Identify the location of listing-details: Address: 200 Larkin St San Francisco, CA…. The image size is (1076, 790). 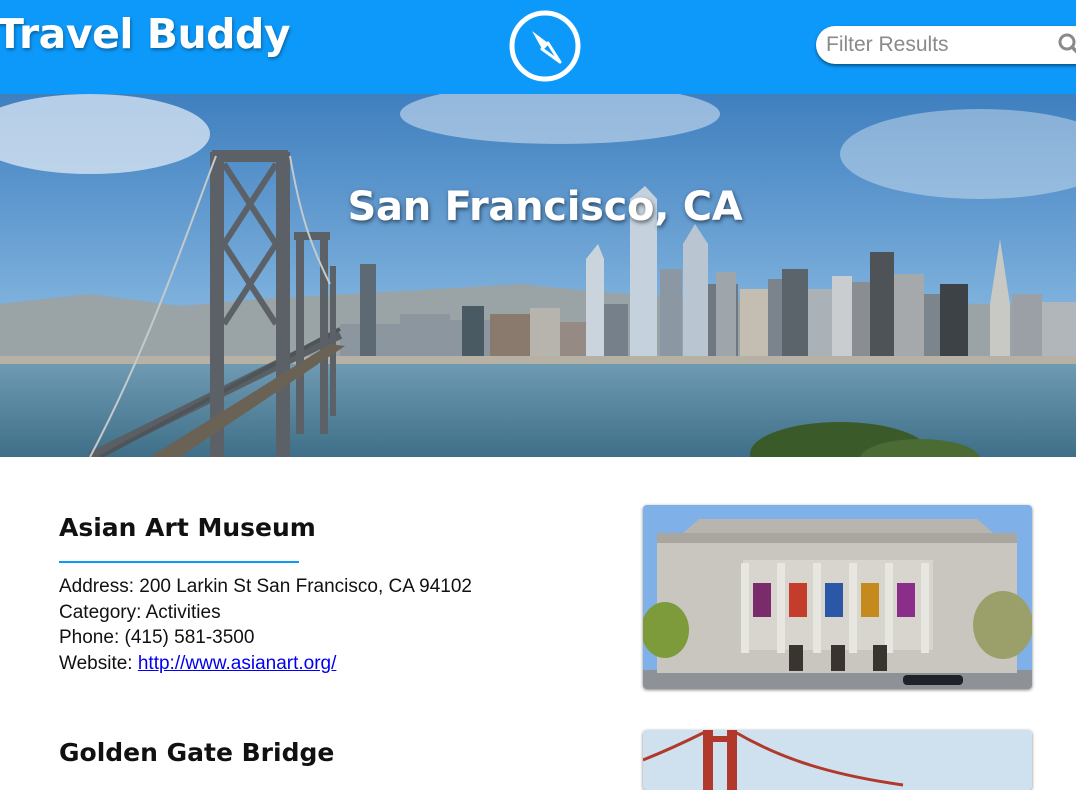
(265, 625).